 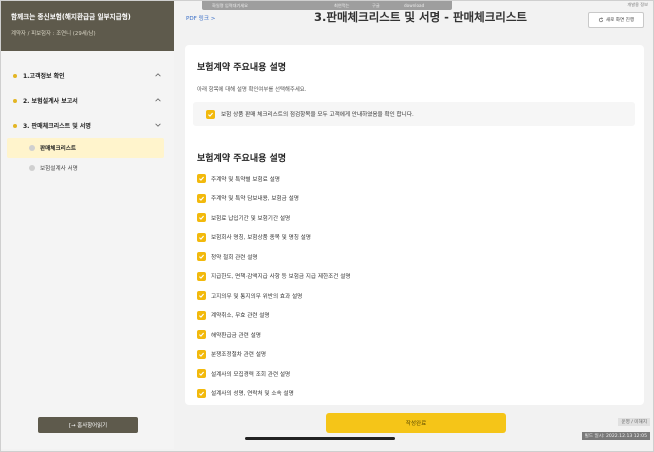 What do you see at coordinates (71, 17) in the screenshot?
I see `product-title: 함께크는 종신보험(해지환급금 일부지급형)` at bounding box center [71, 17].